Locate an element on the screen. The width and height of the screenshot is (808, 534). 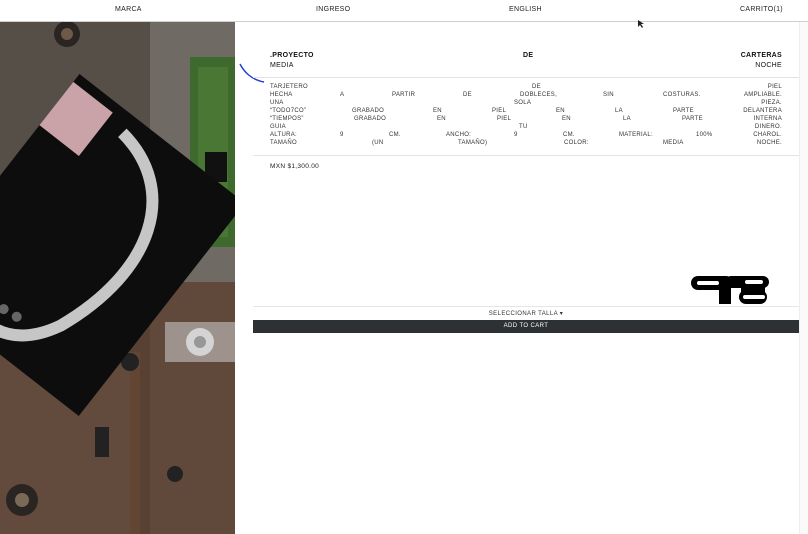
title-word-2: DE is located at coordinates (528, 55).